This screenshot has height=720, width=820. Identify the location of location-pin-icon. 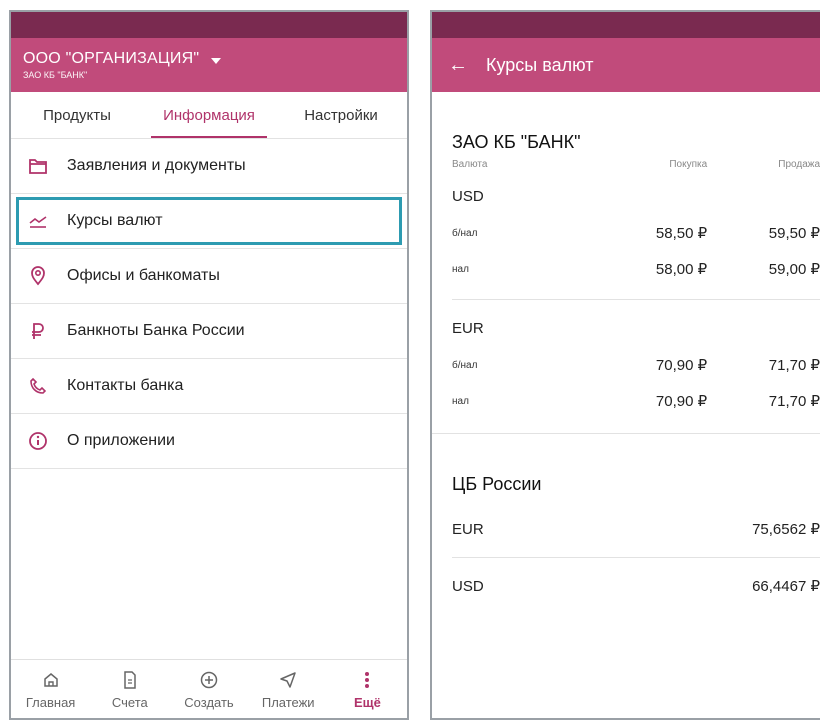
(38, 276).